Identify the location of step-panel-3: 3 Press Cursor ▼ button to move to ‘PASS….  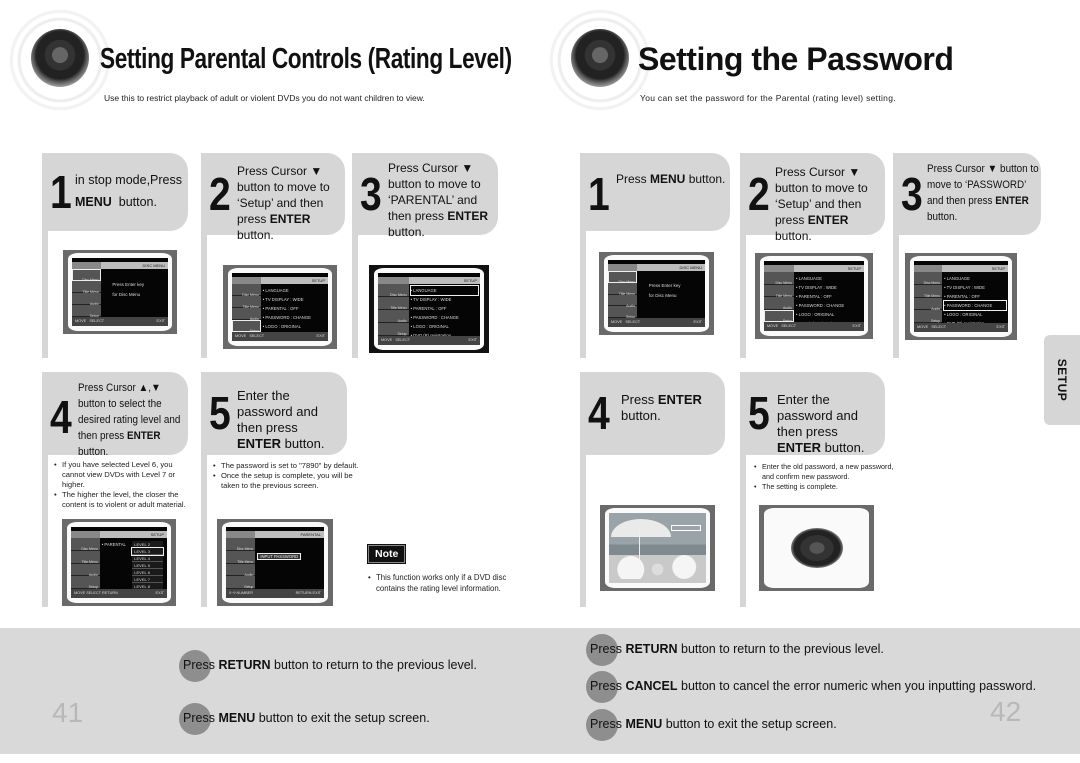
(967, 255).